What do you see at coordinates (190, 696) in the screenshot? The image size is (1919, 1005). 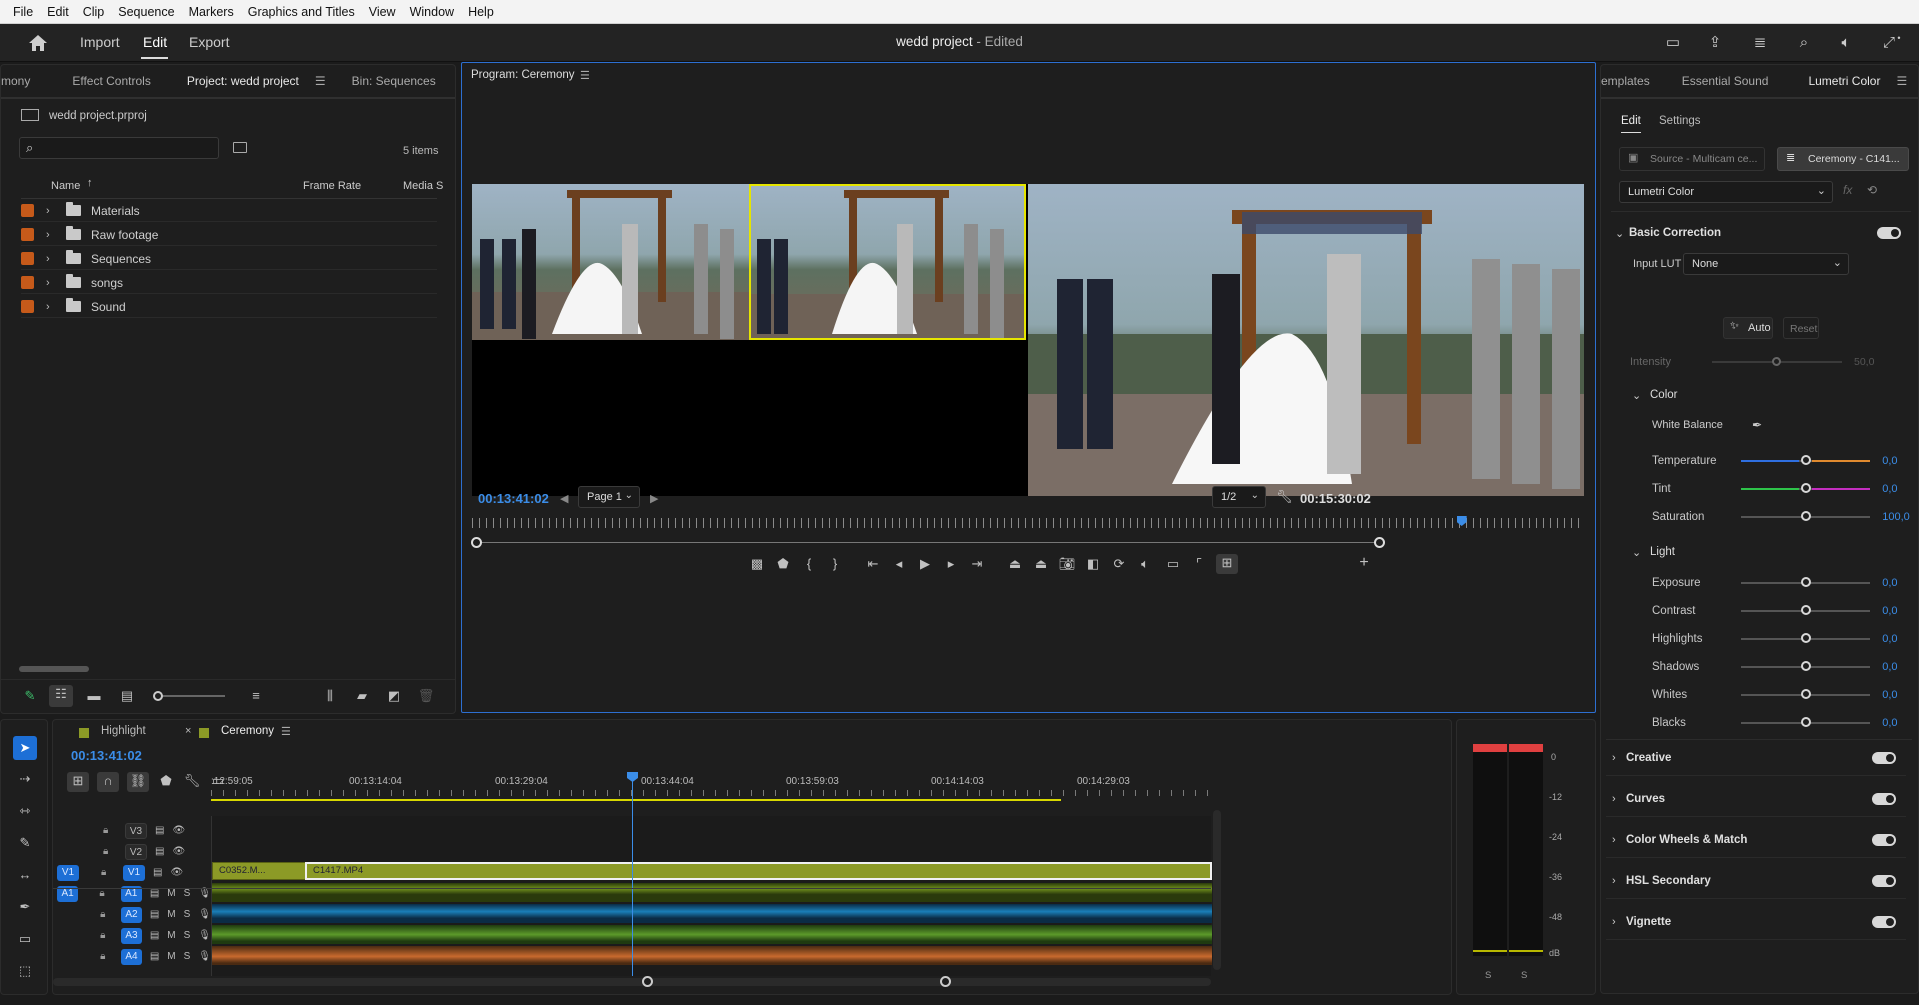 I see `zoom-slider` at bounding box center [190, 696].